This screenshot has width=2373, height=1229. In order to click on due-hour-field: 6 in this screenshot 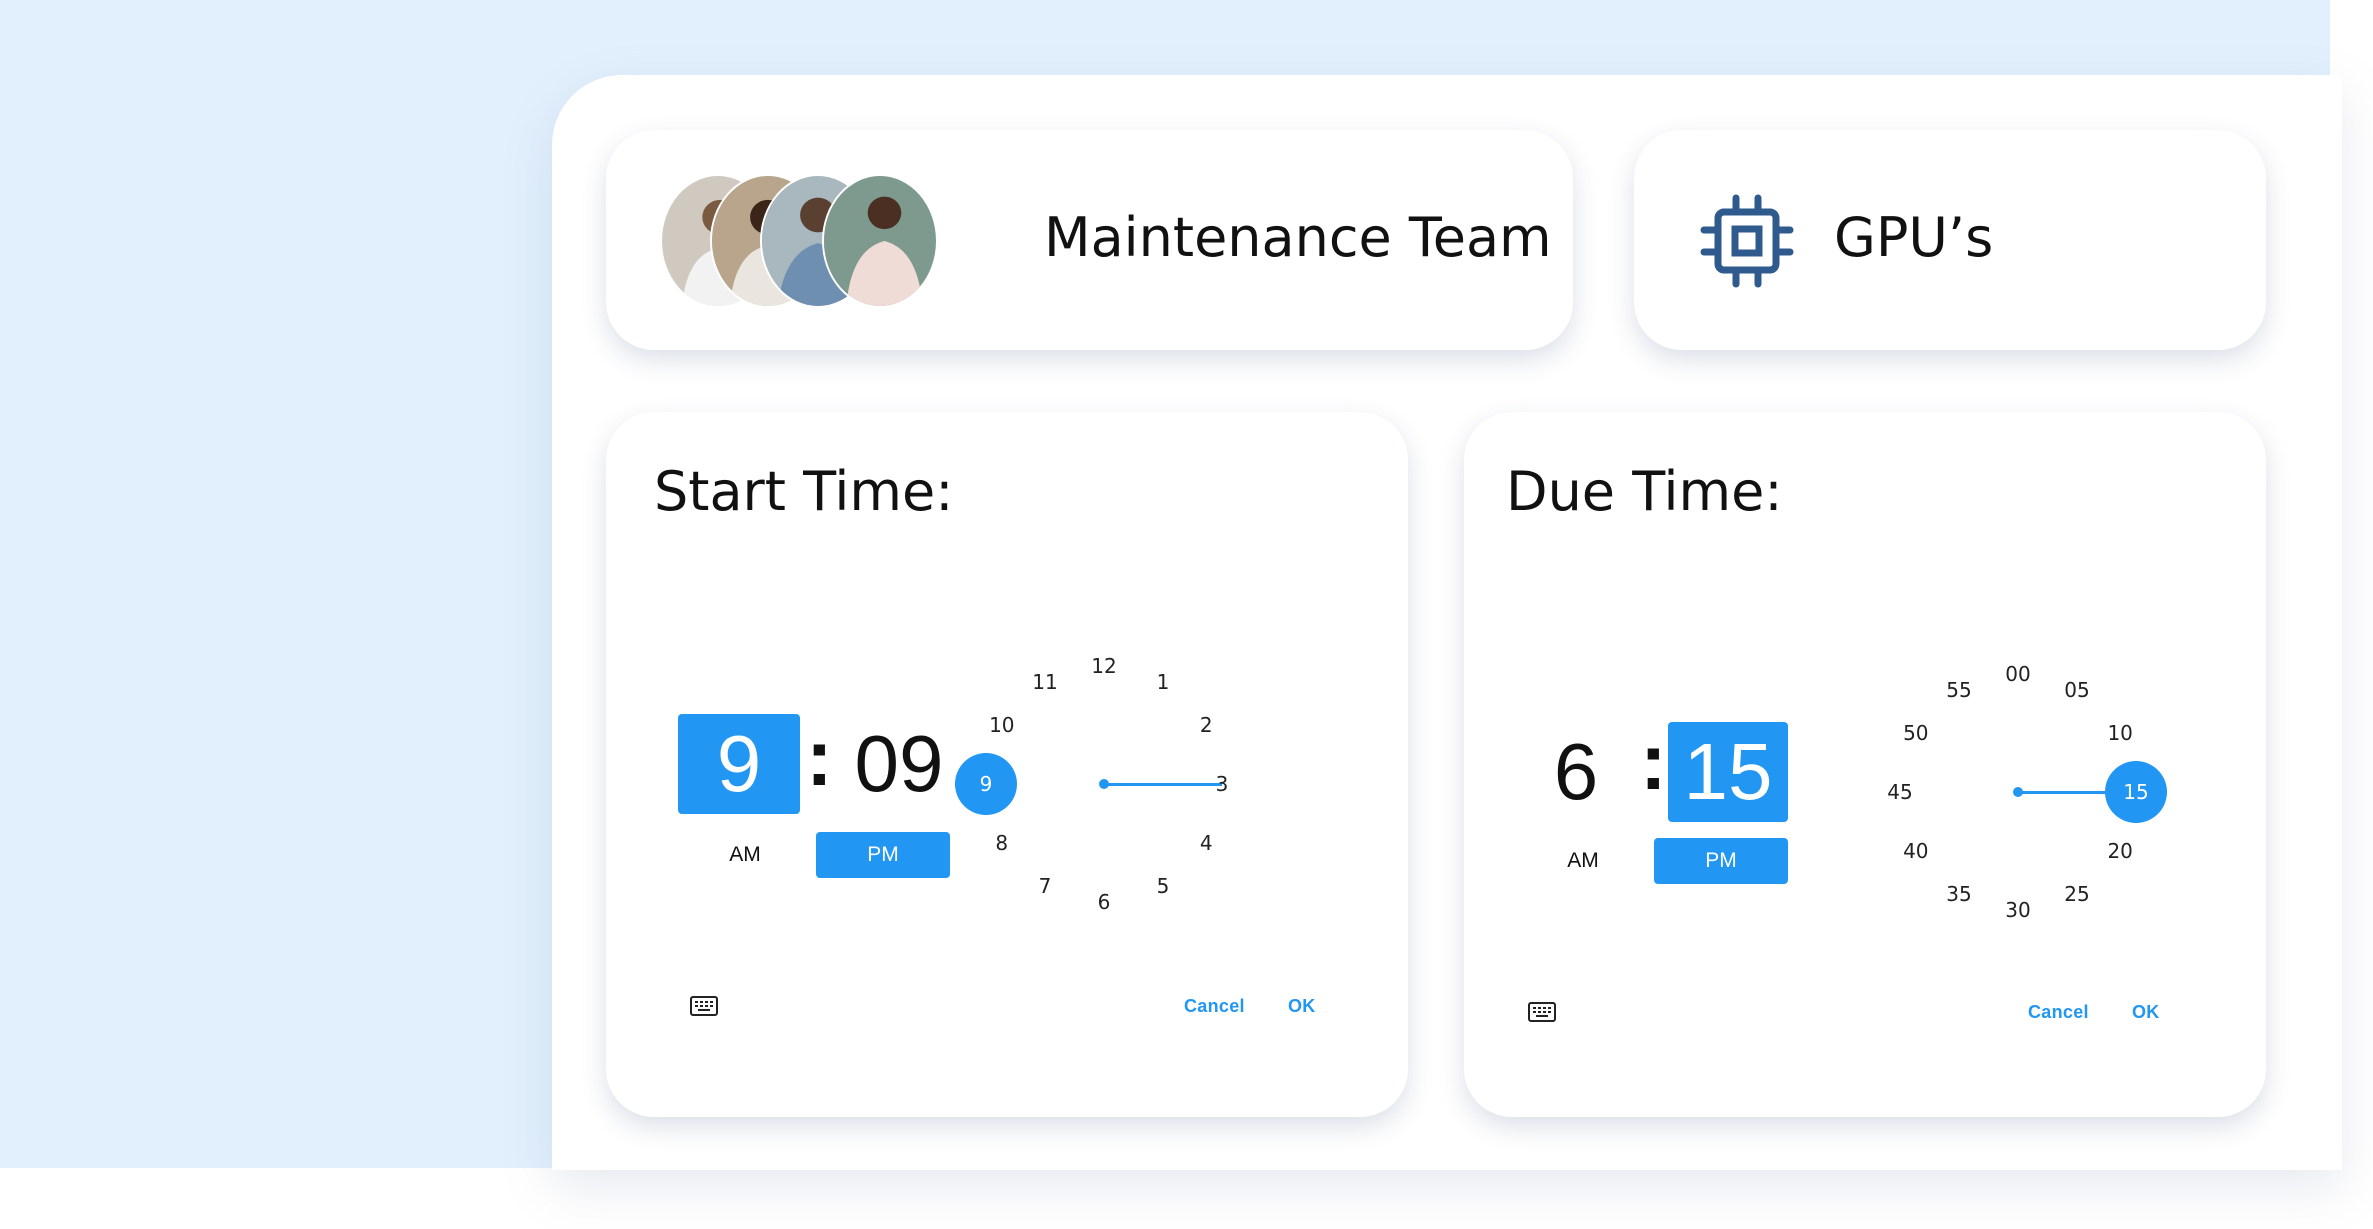, I will do `click(1576, 772)`.